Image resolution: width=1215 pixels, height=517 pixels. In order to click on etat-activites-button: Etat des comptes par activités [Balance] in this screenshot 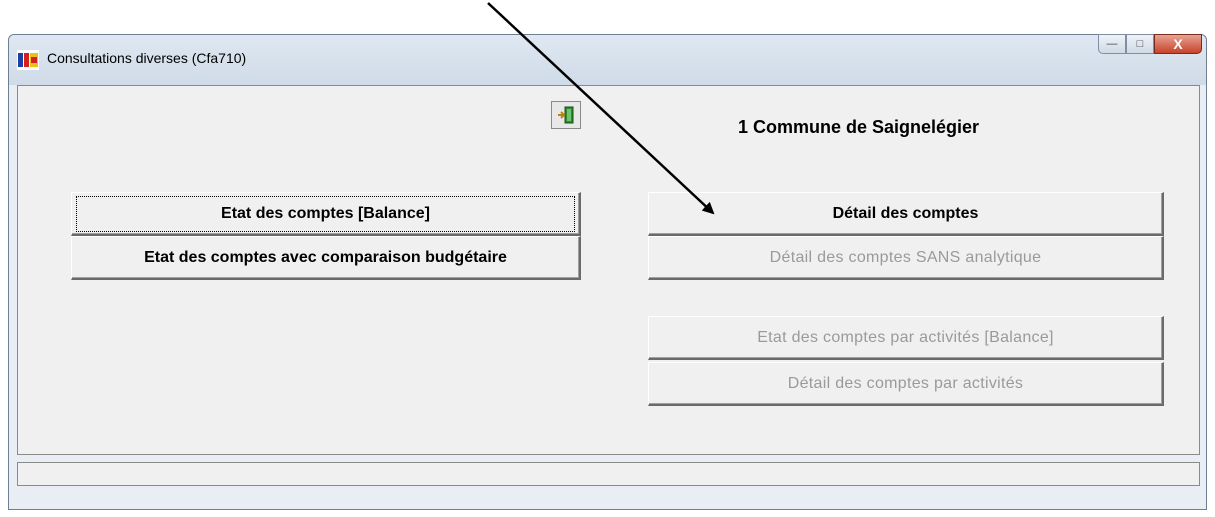, I will do `click(906, 338)`.